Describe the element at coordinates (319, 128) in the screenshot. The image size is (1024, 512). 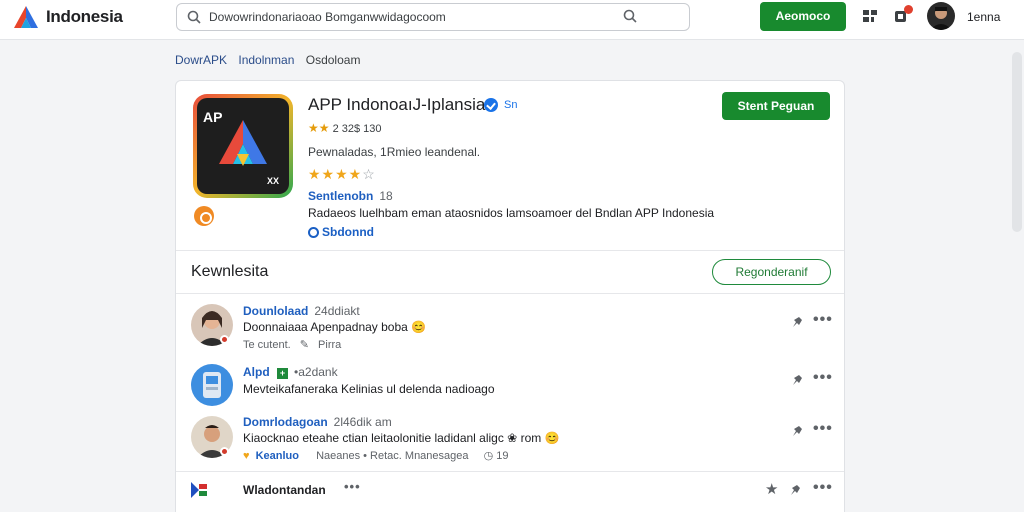
I see `star-icon: ★★` at that location.